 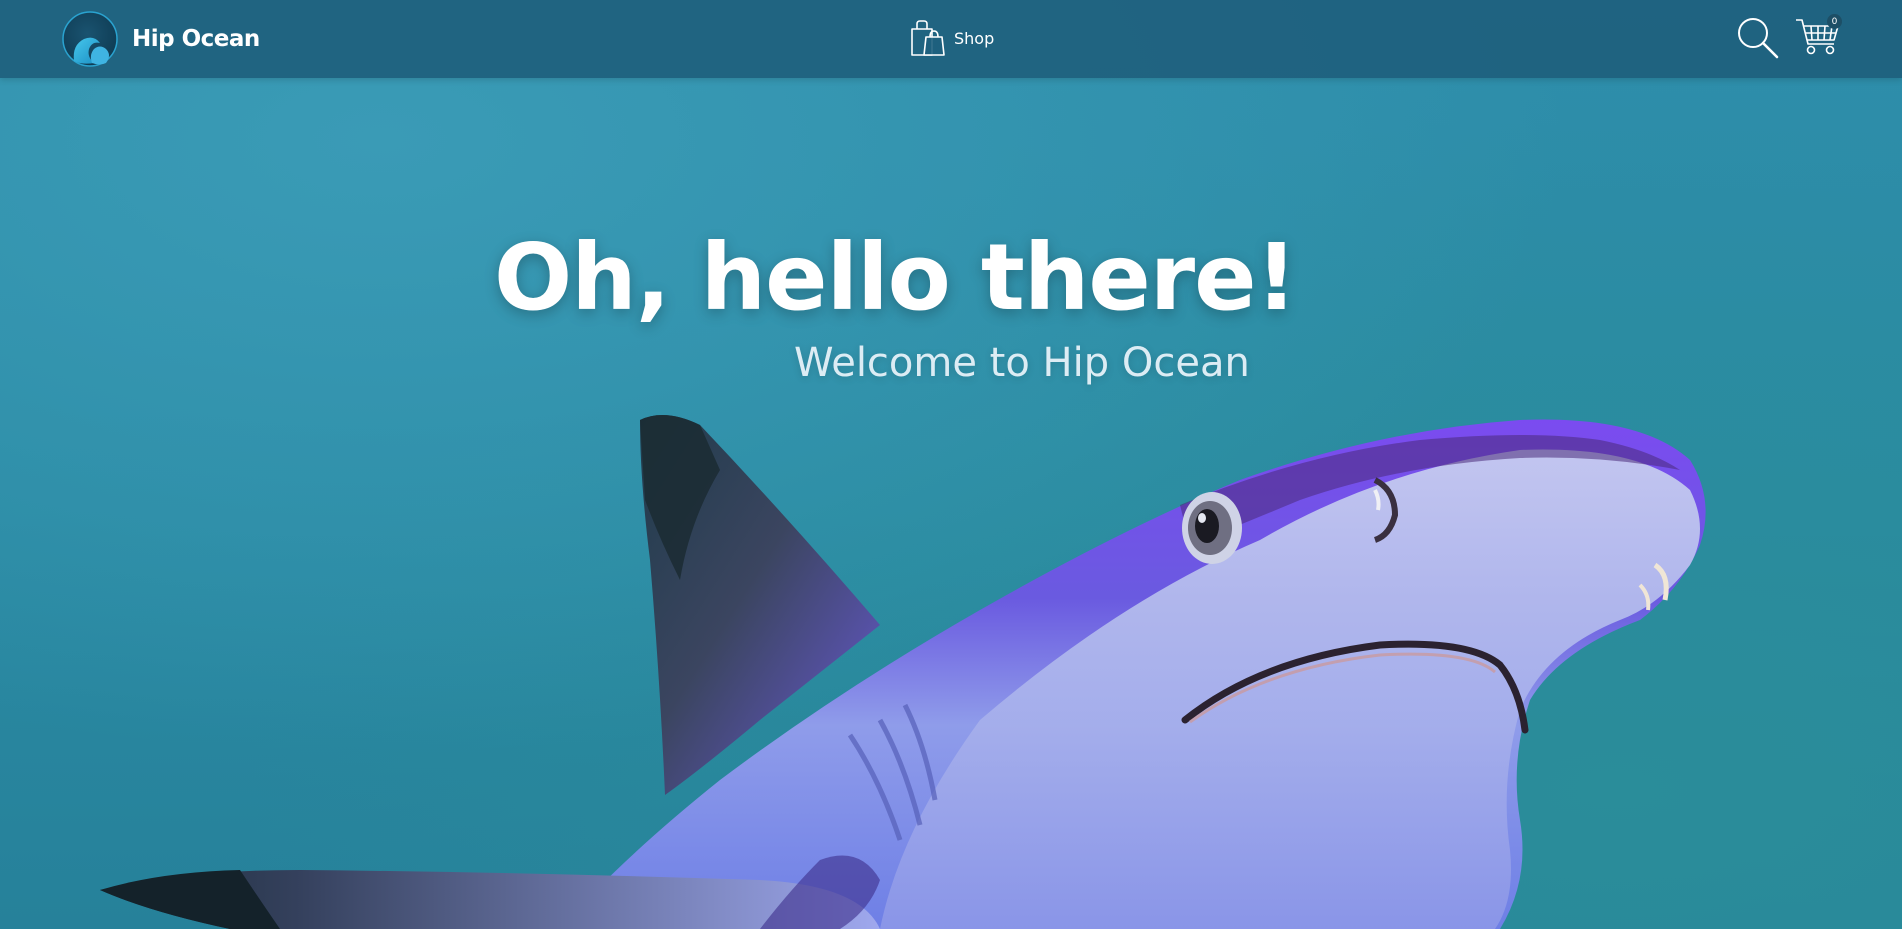 I want to click on shopping-bags-icon, so click(x=928, y=38).